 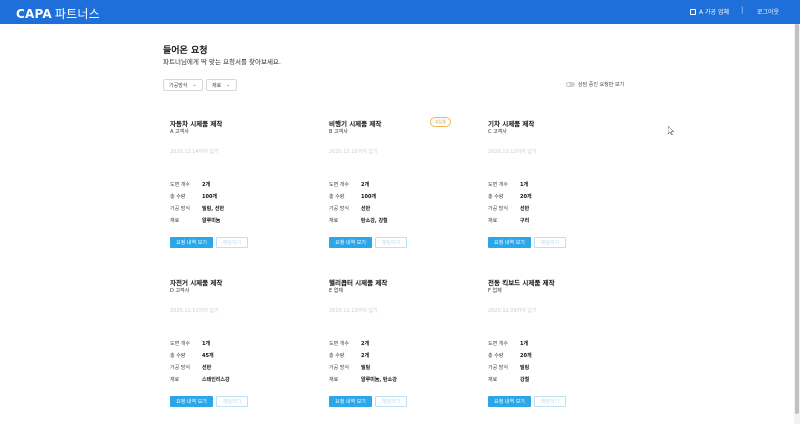 What do you see at coordinates (194, 311) in the screenshot?
I see `card-due-date: 2020.12.11까지 납기` at bounding box center [194, 311].